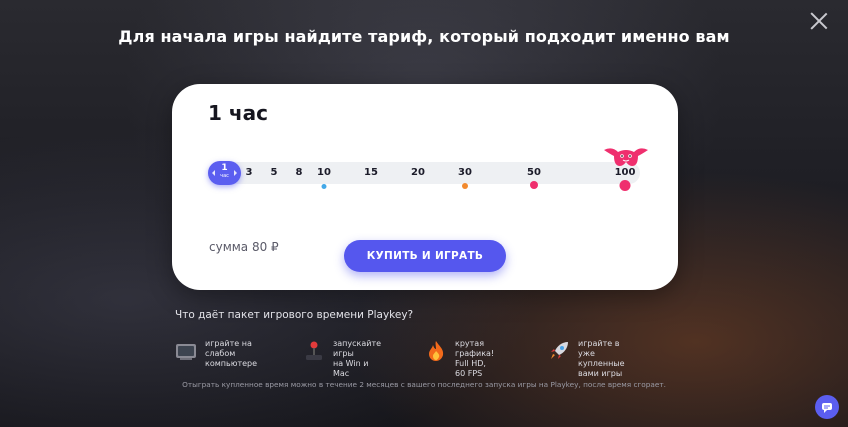 The width and height of the screenshot is (848, 427). What do you see at coordinates (294, 315) in the screenshot?
I see `benefits-question: Что даёт пакет игрового времени Playkey?` at bounding box center [294, 315].